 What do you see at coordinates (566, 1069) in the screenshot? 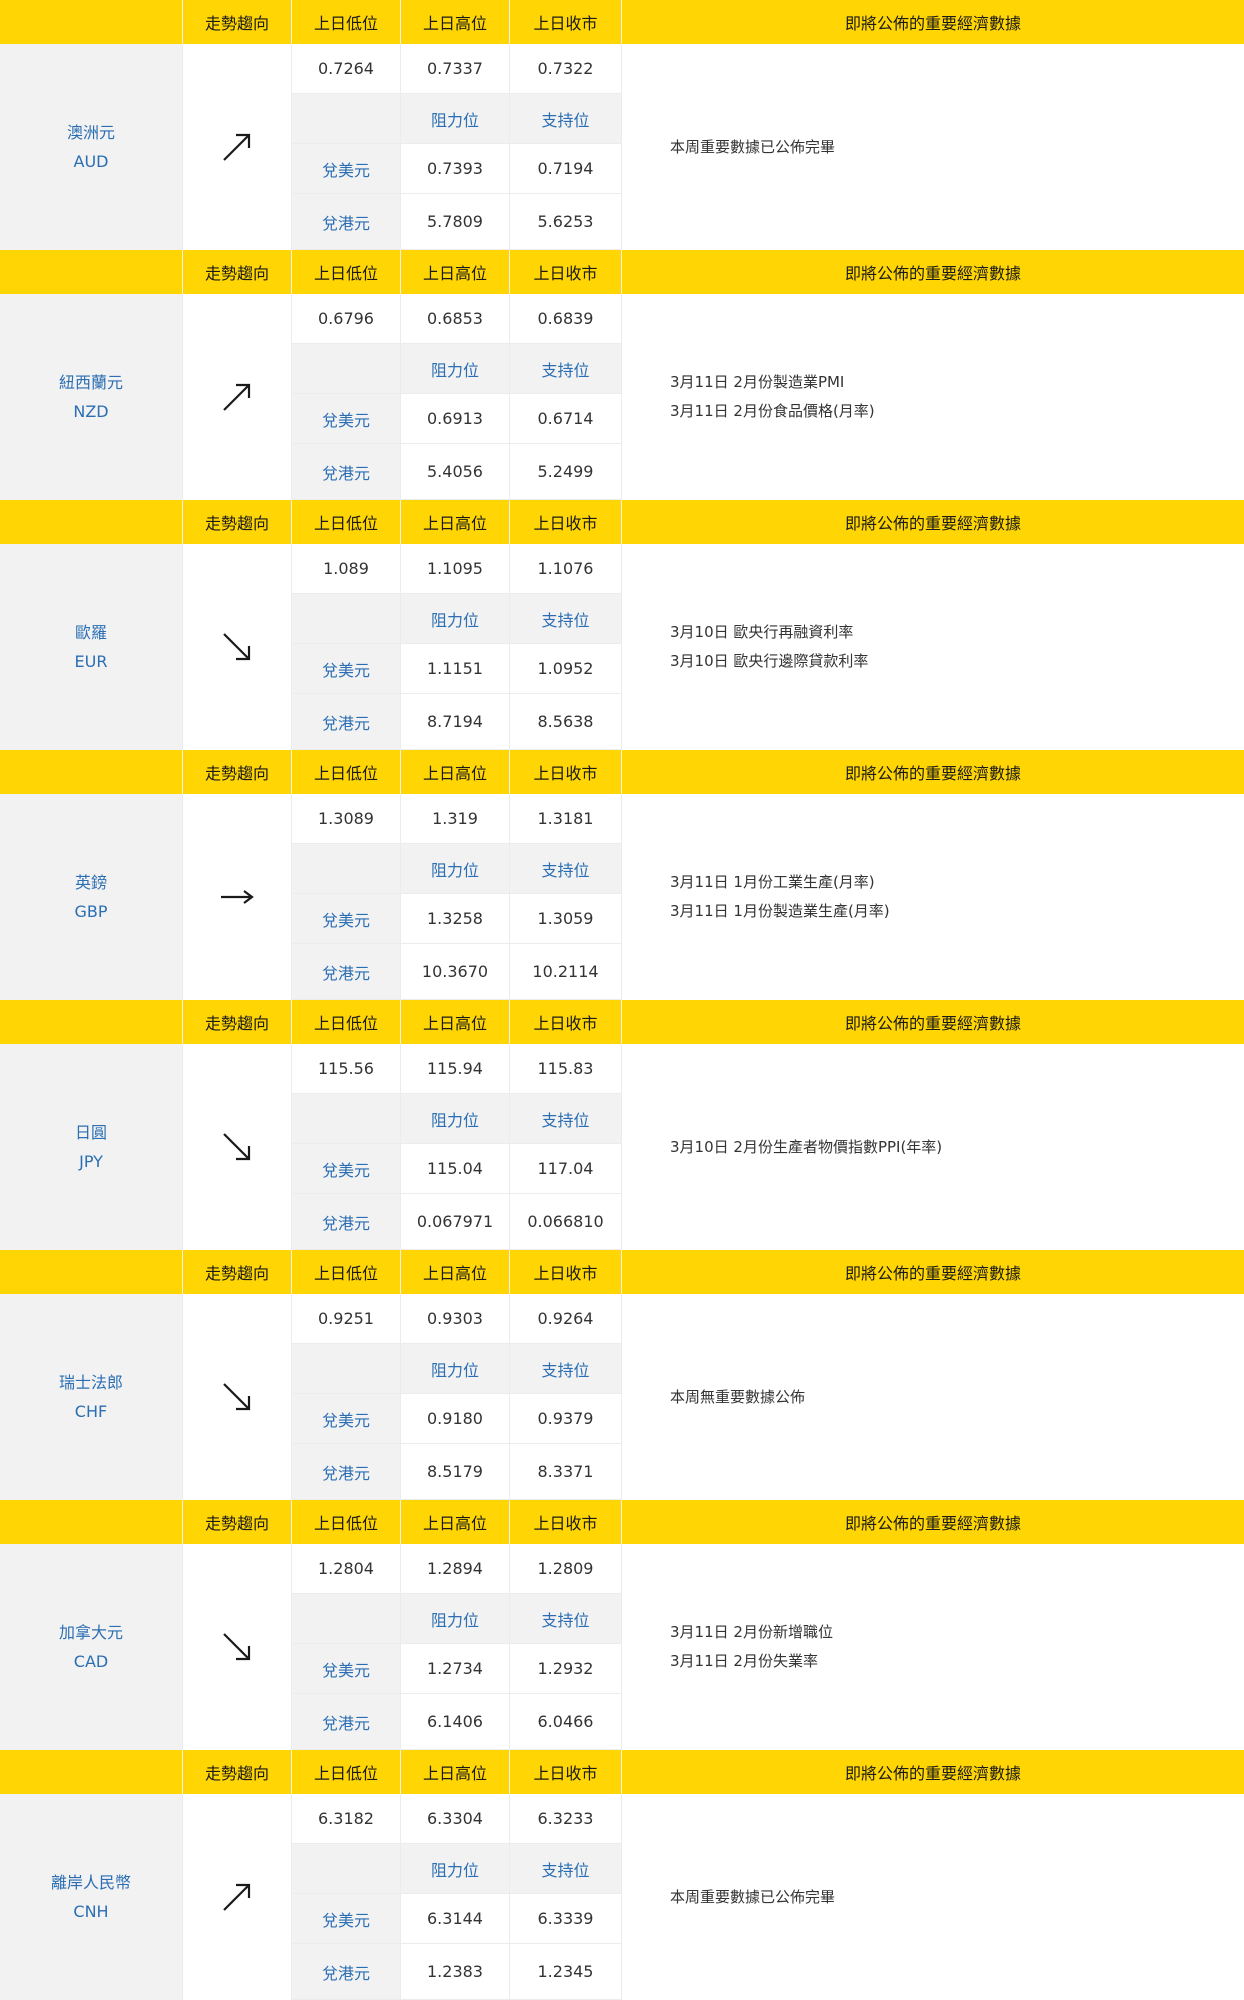
I see `prev-close-value: 115.83` at bounding box center [566, 1069].